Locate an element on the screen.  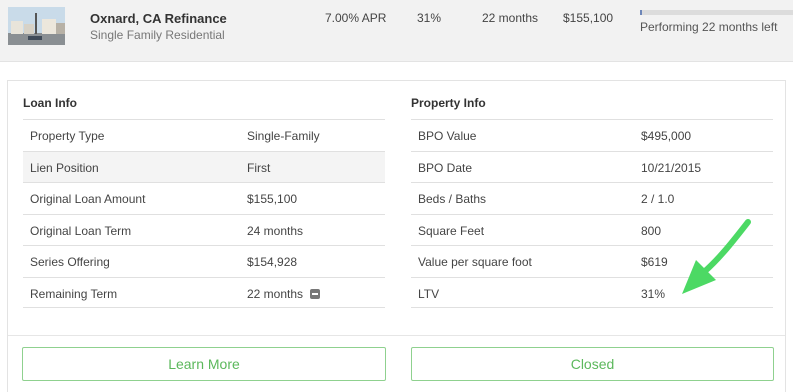
row-value-with-icon: 22 months is located at coordinates (284, 293).